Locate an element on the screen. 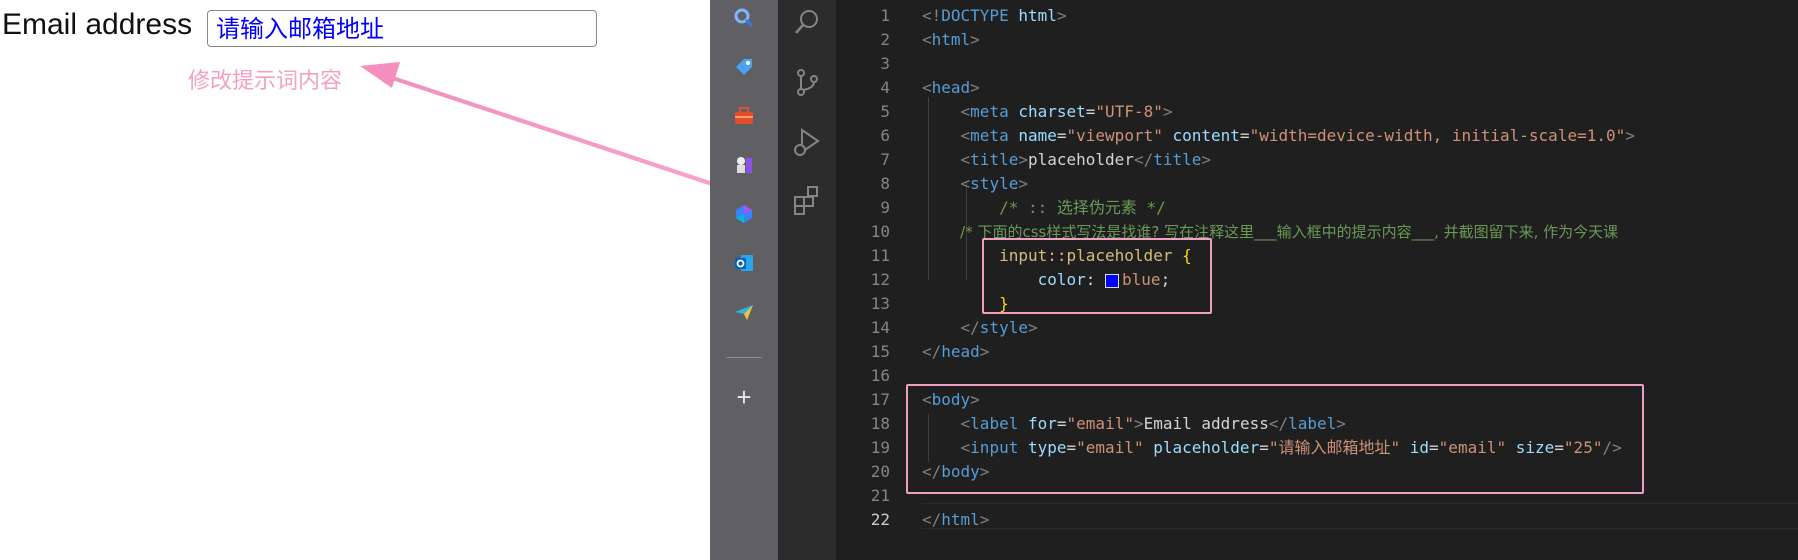 Image resolution: width=1798 pixels, height=560 pixels. code-line: 22 </html> is located at coordinates (930, 519).